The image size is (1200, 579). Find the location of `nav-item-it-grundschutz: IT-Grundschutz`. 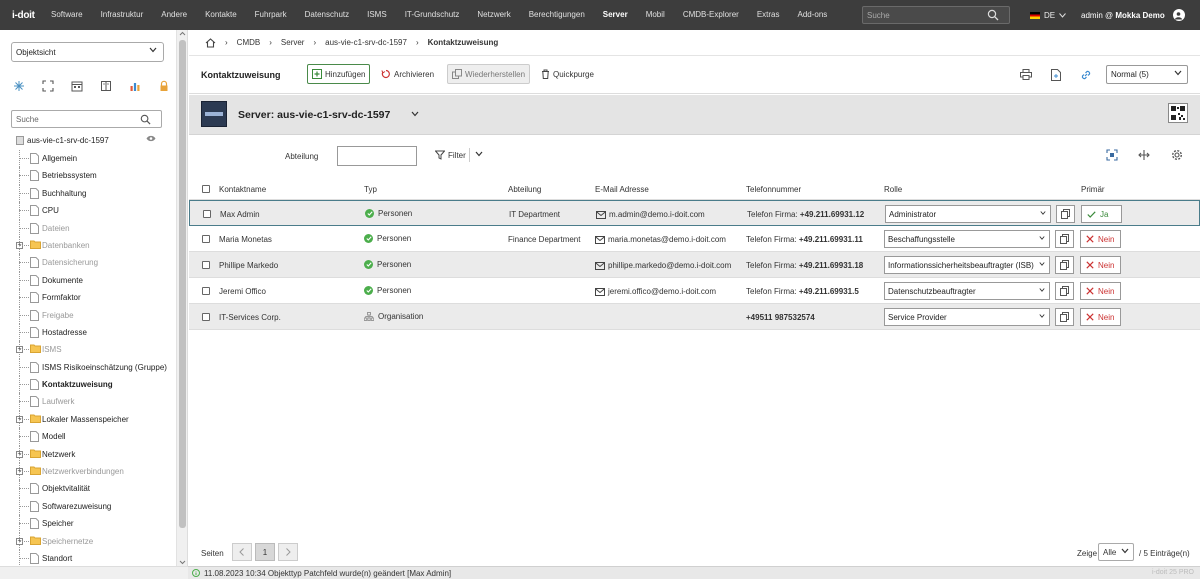

nav-item-it-grundschutz: IT-Grundschutz is located at coordinates (432, 15).